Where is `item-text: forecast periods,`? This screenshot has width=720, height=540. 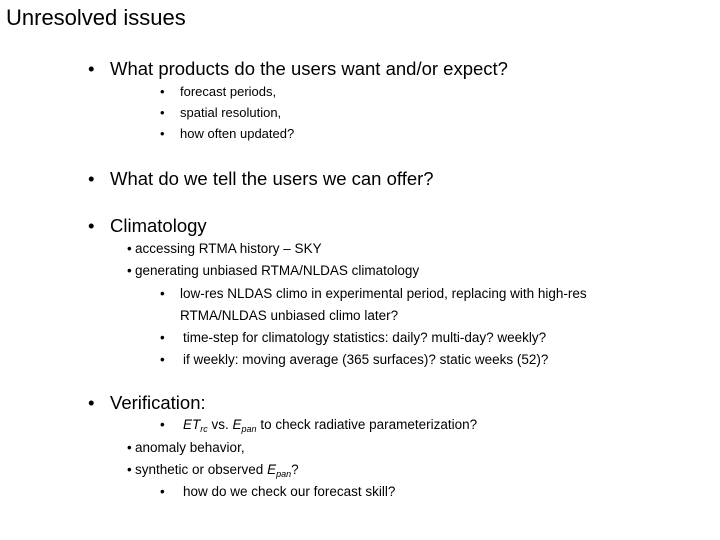 item-text: forecast periods, is located at coordinates (228, 91).